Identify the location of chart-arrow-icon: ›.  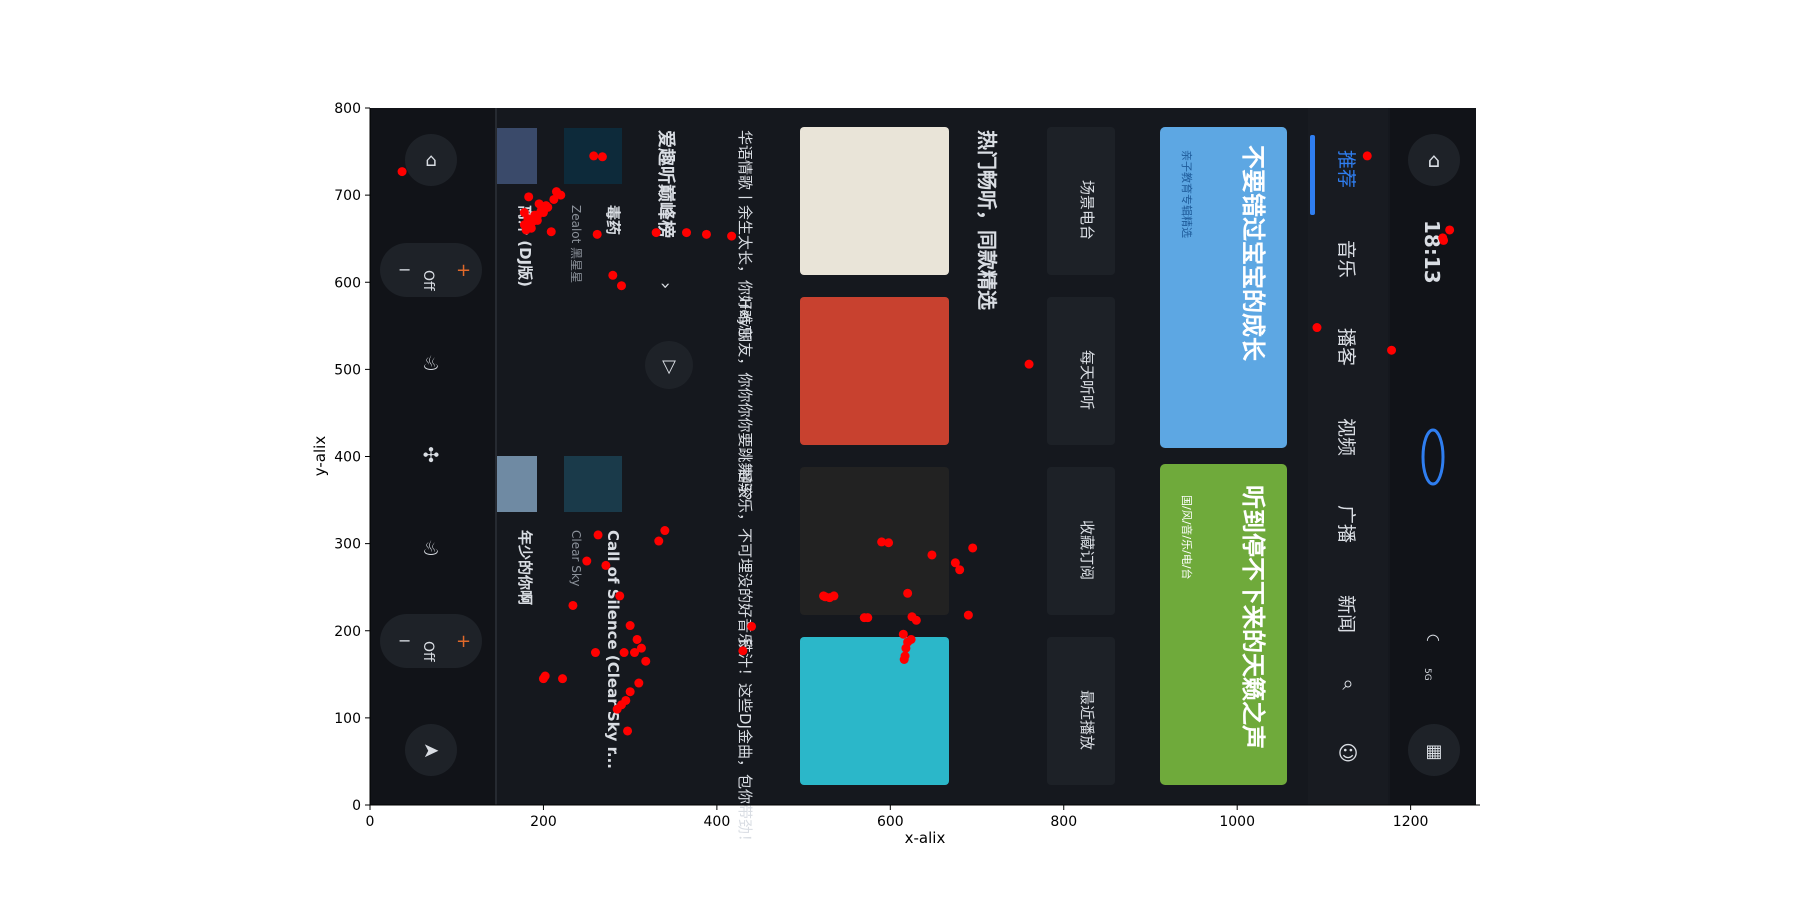
(665, 285).